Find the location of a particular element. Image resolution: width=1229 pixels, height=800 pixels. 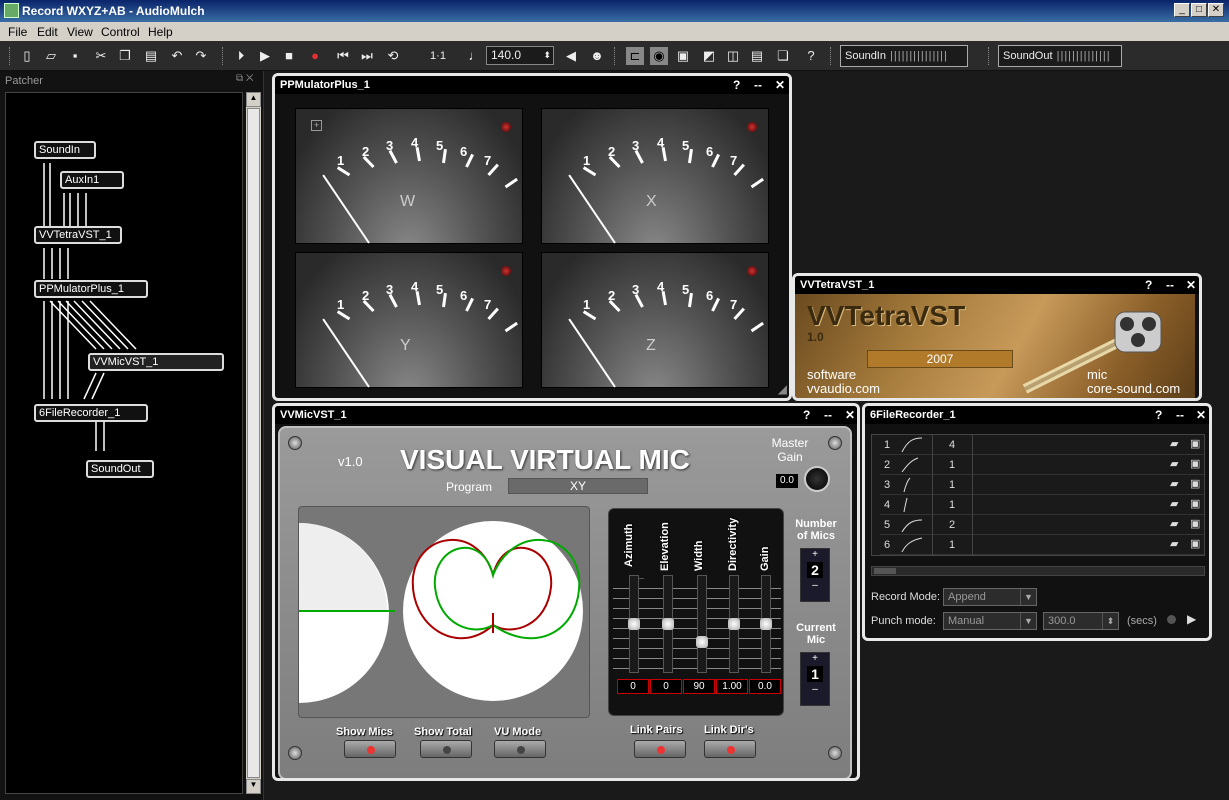

undo-icon: ↶ is located at coordinates (177, 56).